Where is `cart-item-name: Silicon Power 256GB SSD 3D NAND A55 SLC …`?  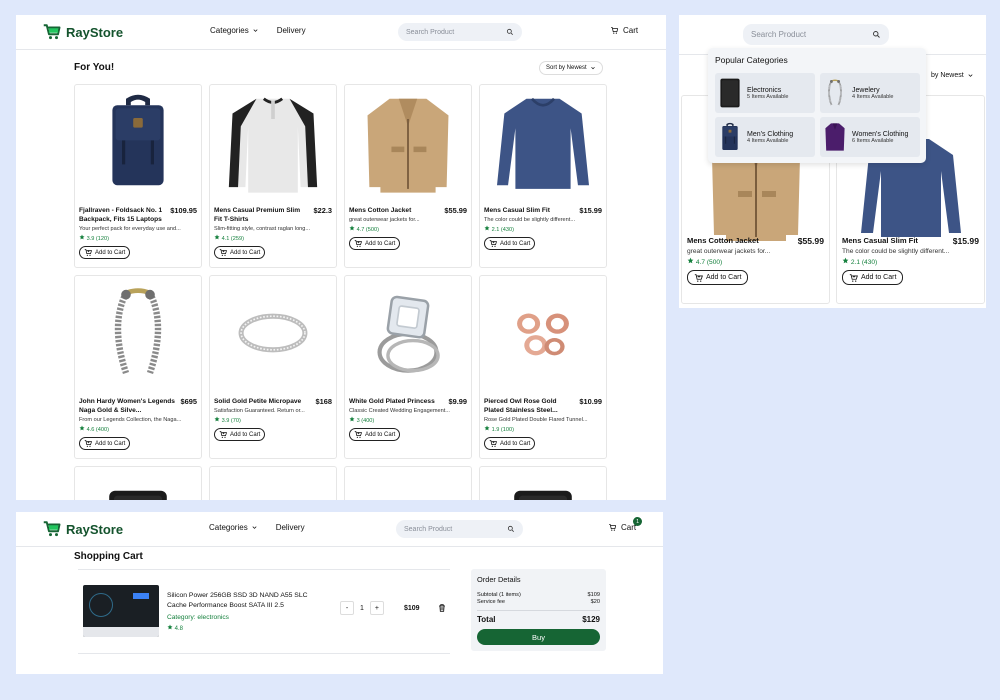 cart-item-name: Silicon Power 256GB SSD 3D NAND A55 SLC … is located at coordinates (242, 601).